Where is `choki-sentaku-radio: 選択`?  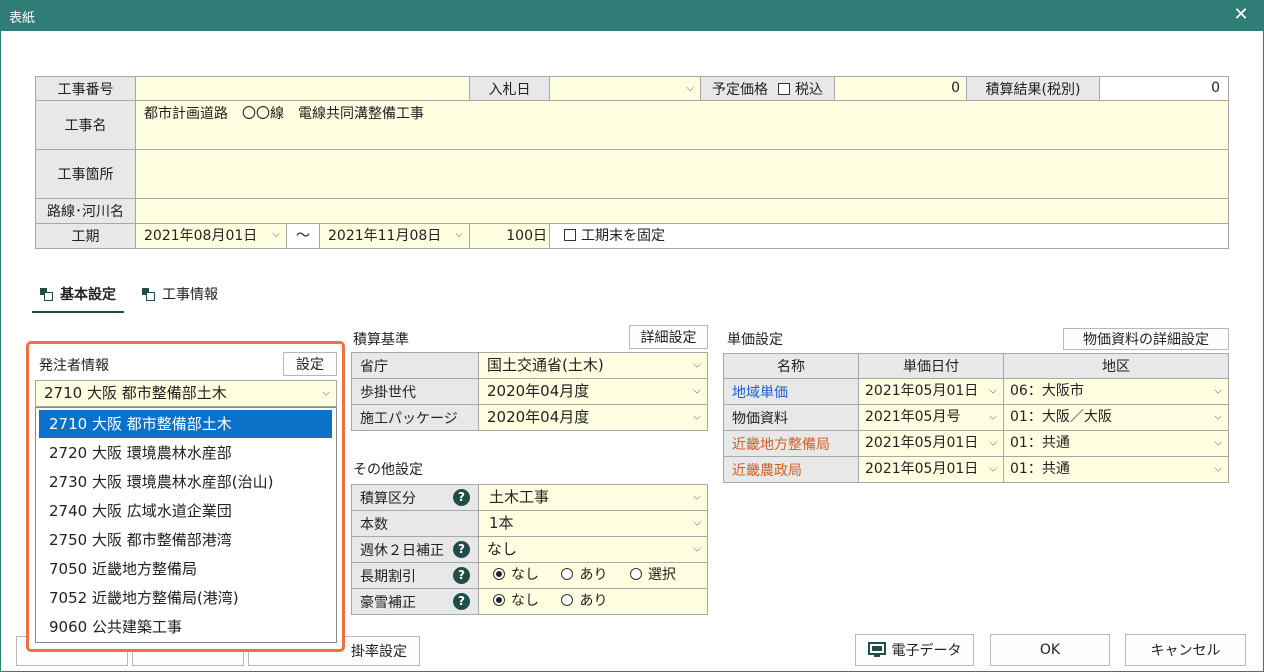 choki-sentaku-radio: 選択 is located at coordinates (652, 575).